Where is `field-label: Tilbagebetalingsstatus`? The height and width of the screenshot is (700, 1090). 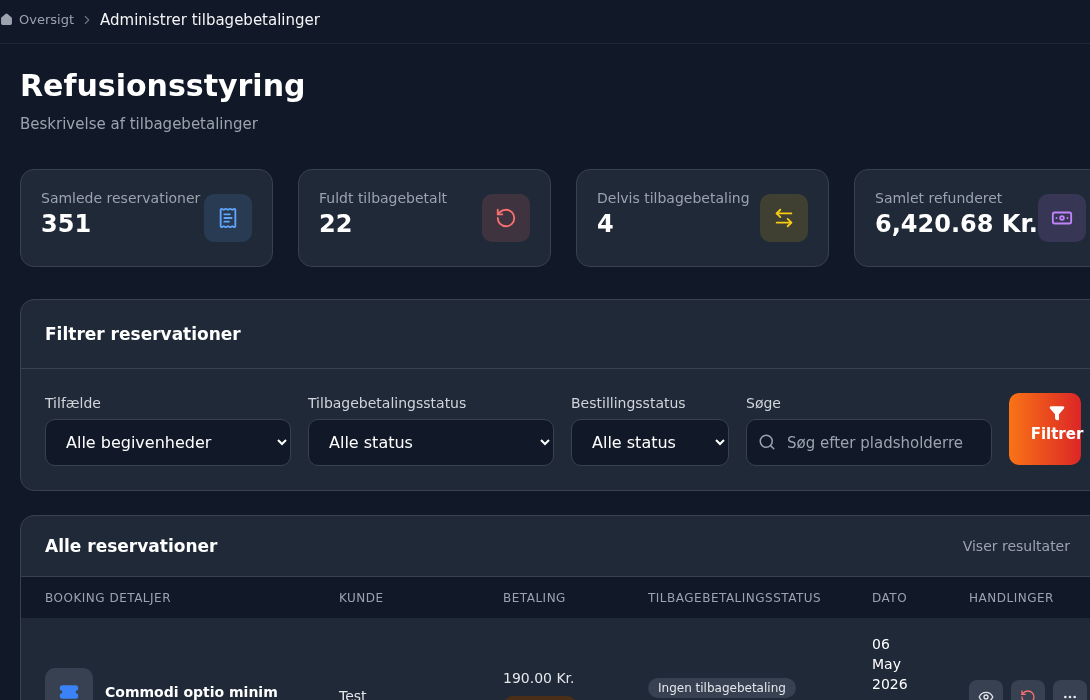 field-label: Tilbagebetalingsstatus is located at coordinates (388, 403).